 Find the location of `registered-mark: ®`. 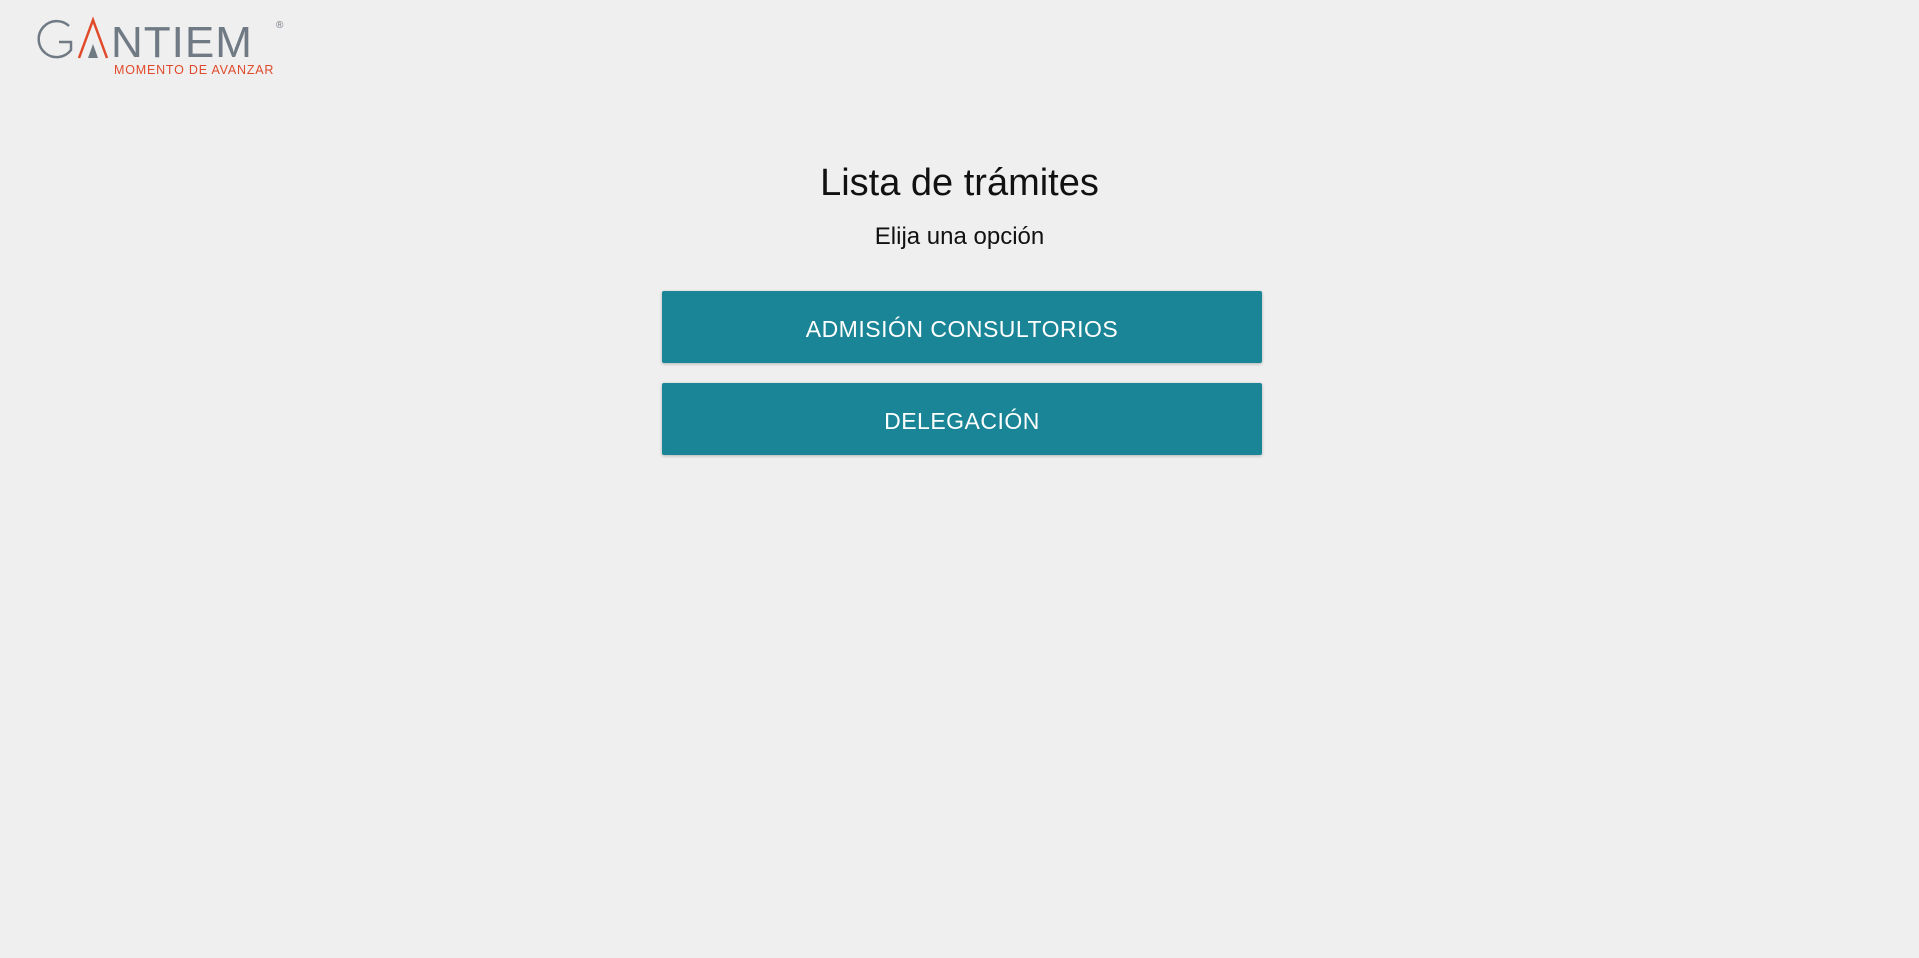

registered-mark: ® is located at coordinates (280, 25).